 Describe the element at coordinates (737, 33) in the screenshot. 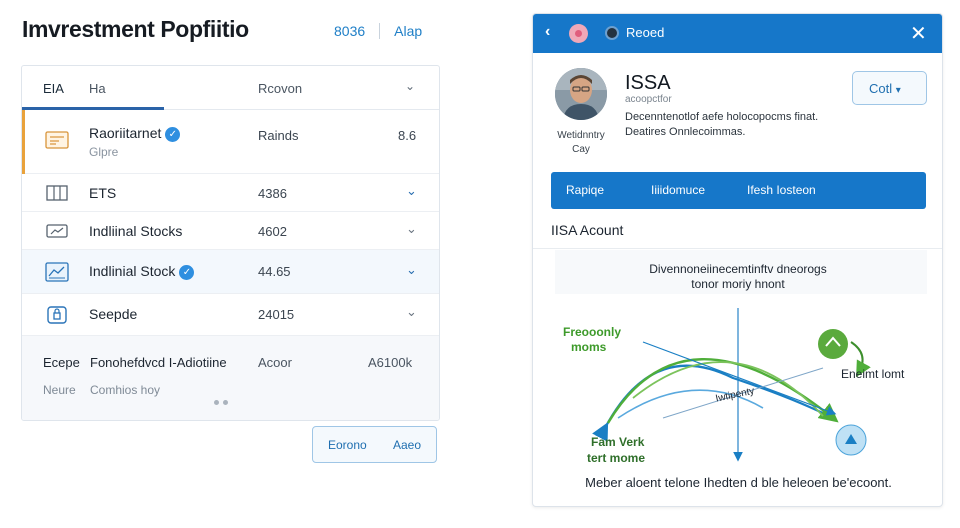

I see `modal-header: ‹ Reoed ✕` at that location.